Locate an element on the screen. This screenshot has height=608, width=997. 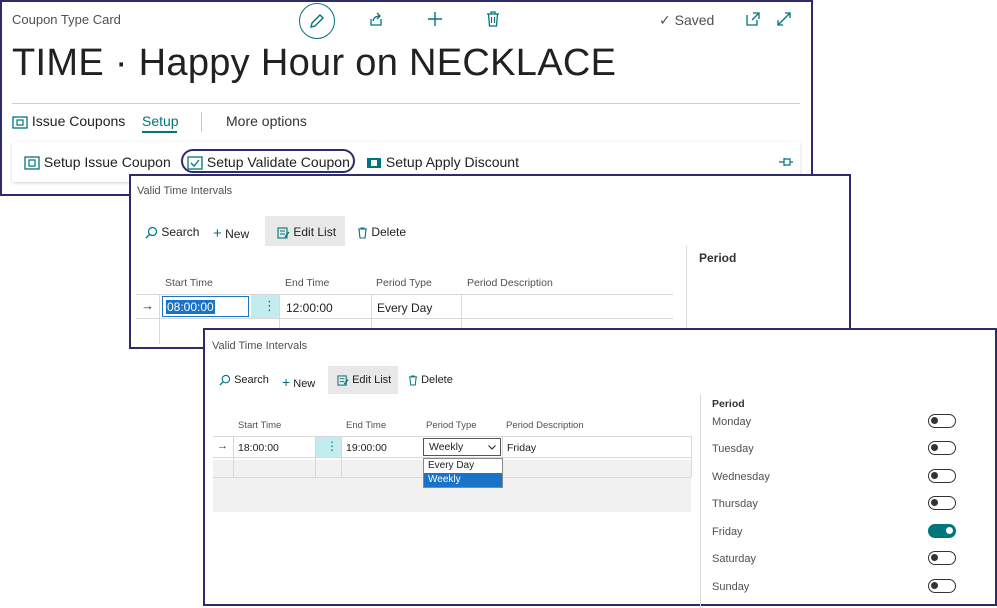
panel2-factbox-title: Period is located at coordinates (728, 404).